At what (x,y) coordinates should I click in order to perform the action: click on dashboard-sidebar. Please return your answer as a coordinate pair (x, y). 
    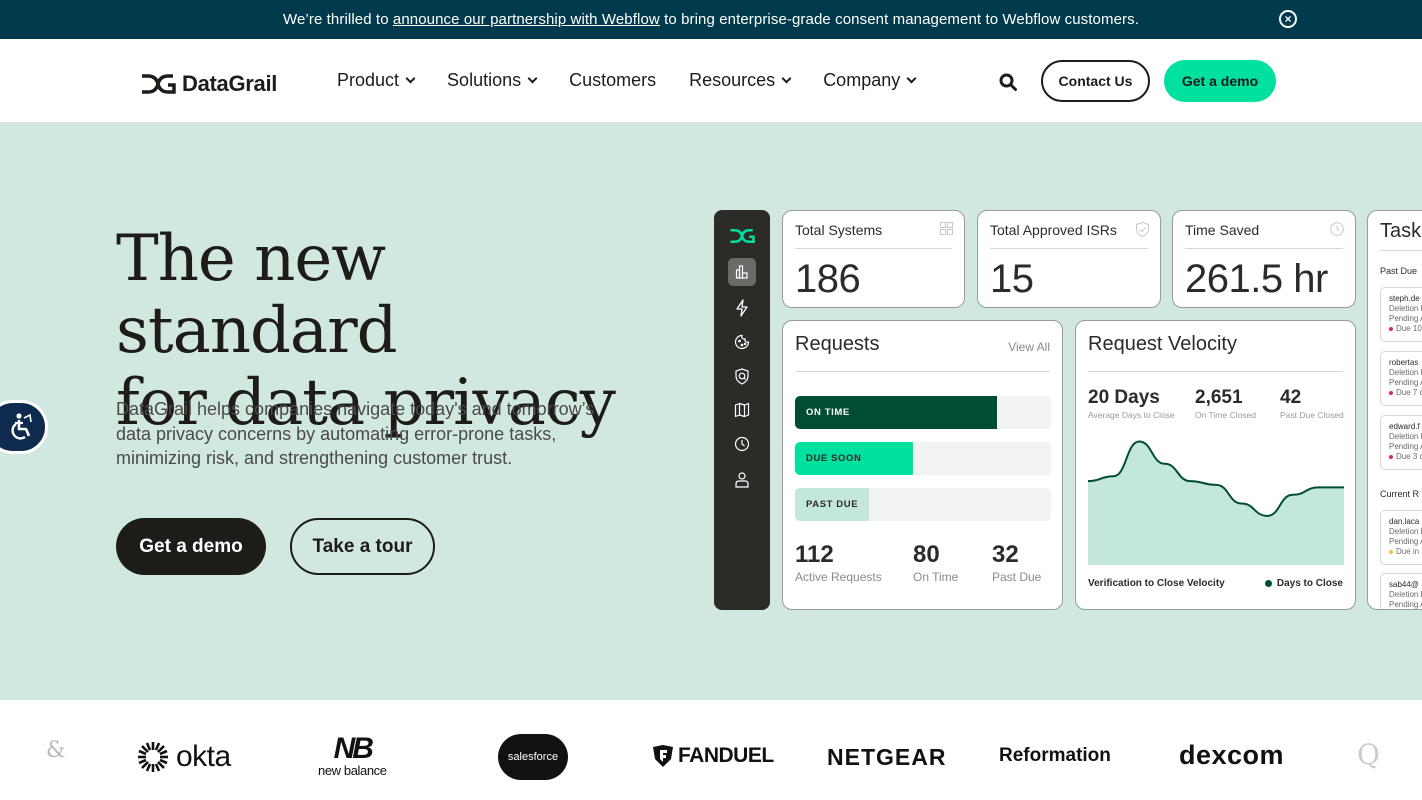
    Looking at the image, I should click on (742, 410).